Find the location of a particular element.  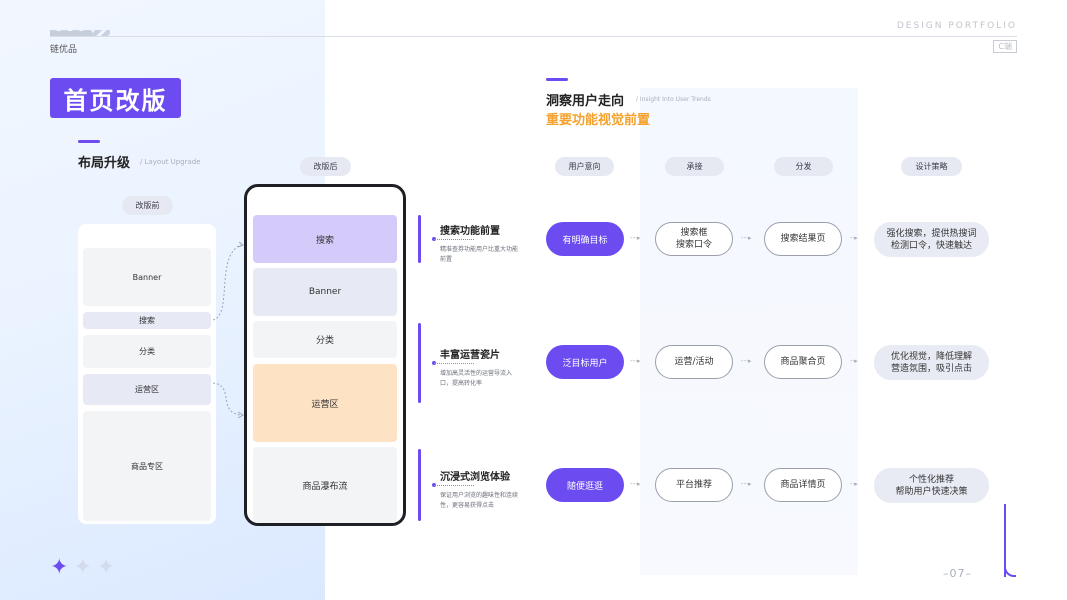

distribute-node-3: 商品详情页 is located at coordinates (803, 485).